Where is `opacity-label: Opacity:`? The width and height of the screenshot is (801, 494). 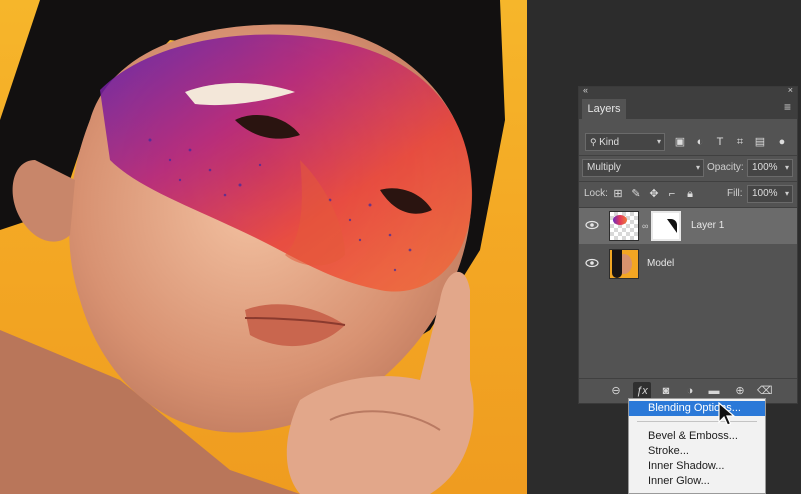
opacity-label: Opacity: is located at coordinates (725, 167).